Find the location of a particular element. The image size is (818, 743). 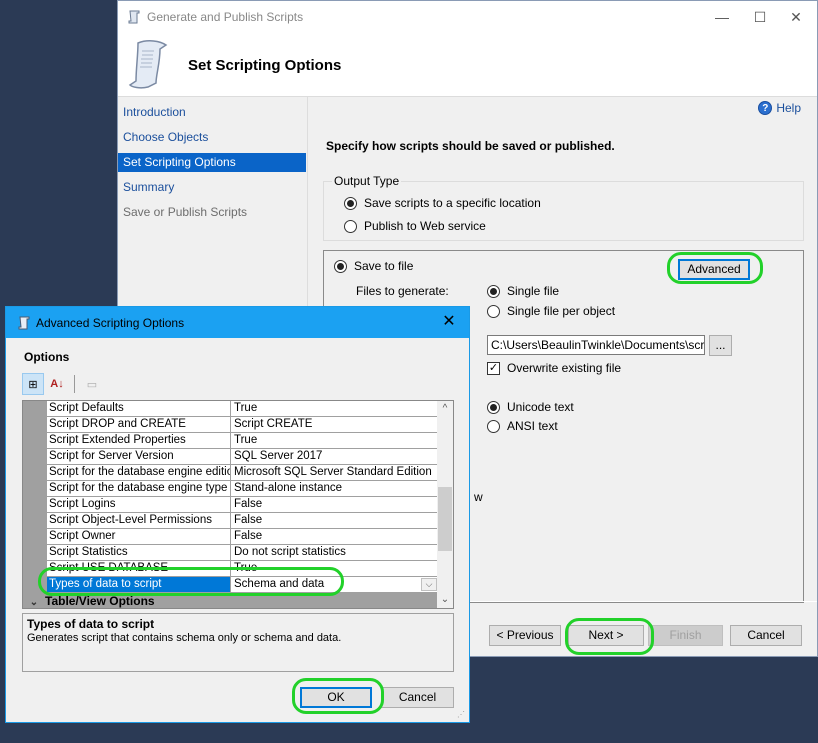

overwrite-checkbox-row: ✓ Overwrite existing file is located at coordinates (554, 368).